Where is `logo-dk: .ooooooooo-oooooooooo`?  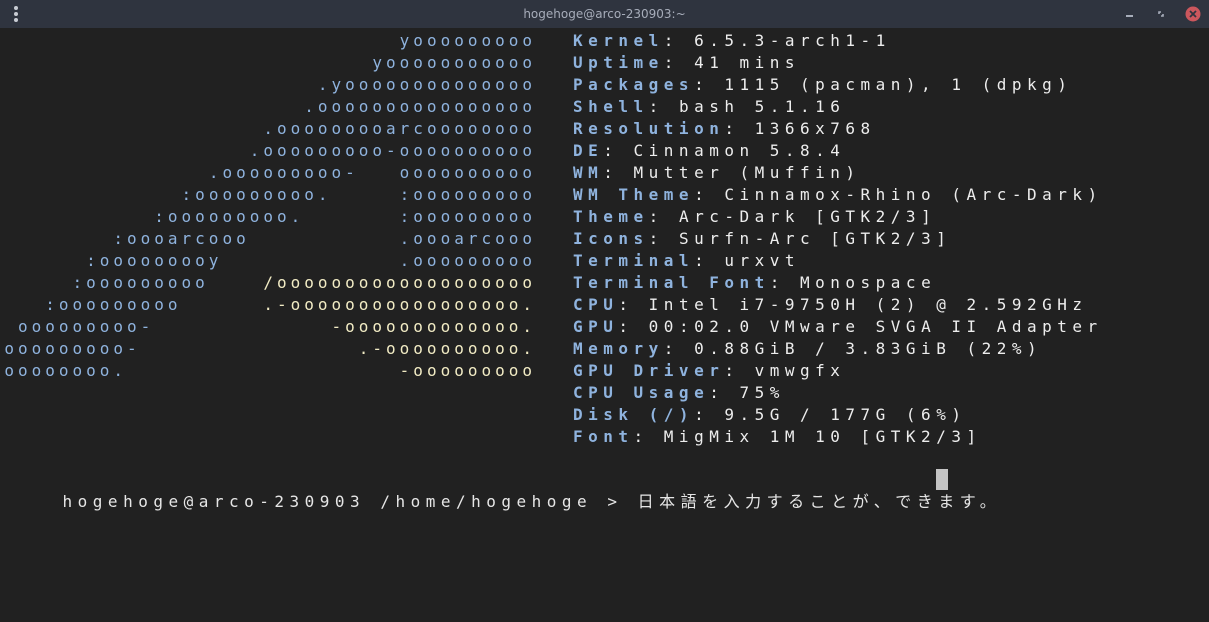 logo-dk: .ooooooooo-oooooooooo is located at coordinates (392, 150).